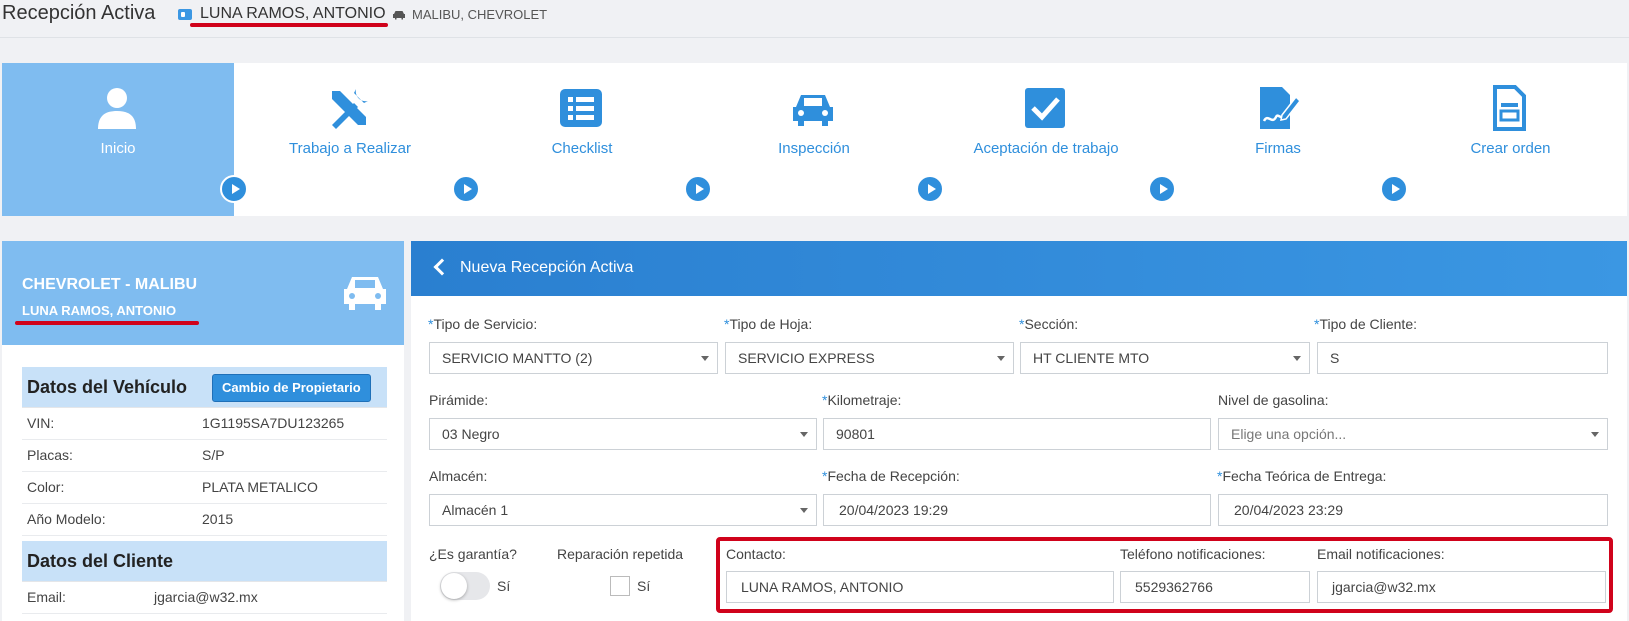 Image resolution: width=1629 pixels, height=621 pixels. What do you see at coordinates (1413, 510) in the screenshot?
I see `fecha-entrega-input: 20/04/2023 23:29` at bounding box center [1413, 510].